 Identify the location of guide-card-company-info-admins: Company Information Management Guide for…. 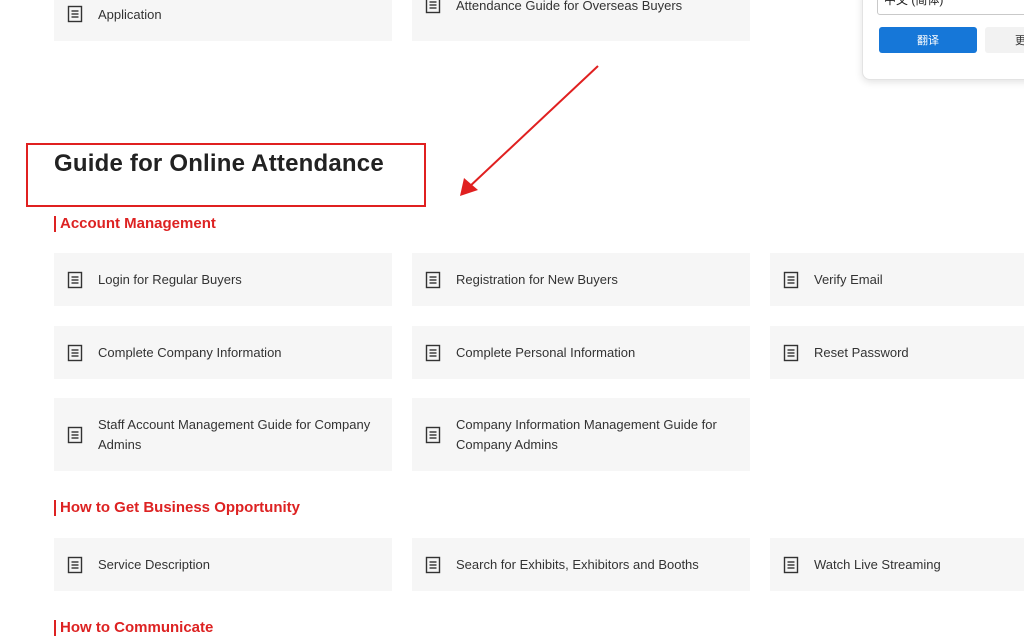
(581, 434).